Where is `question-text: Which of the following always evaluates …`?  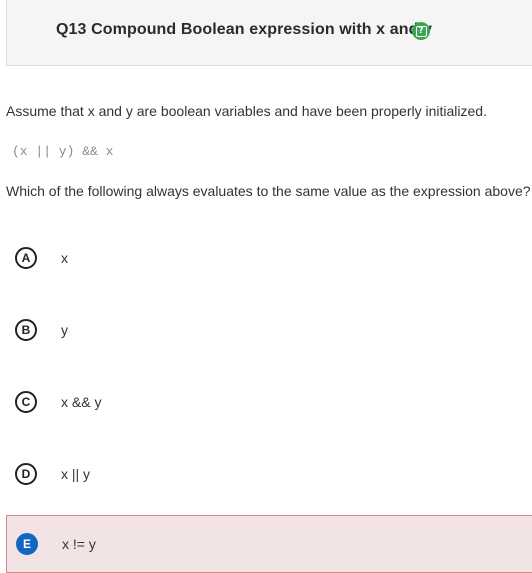 question-text: Which of the following always evaluates … is located at coordinates (268, 191).